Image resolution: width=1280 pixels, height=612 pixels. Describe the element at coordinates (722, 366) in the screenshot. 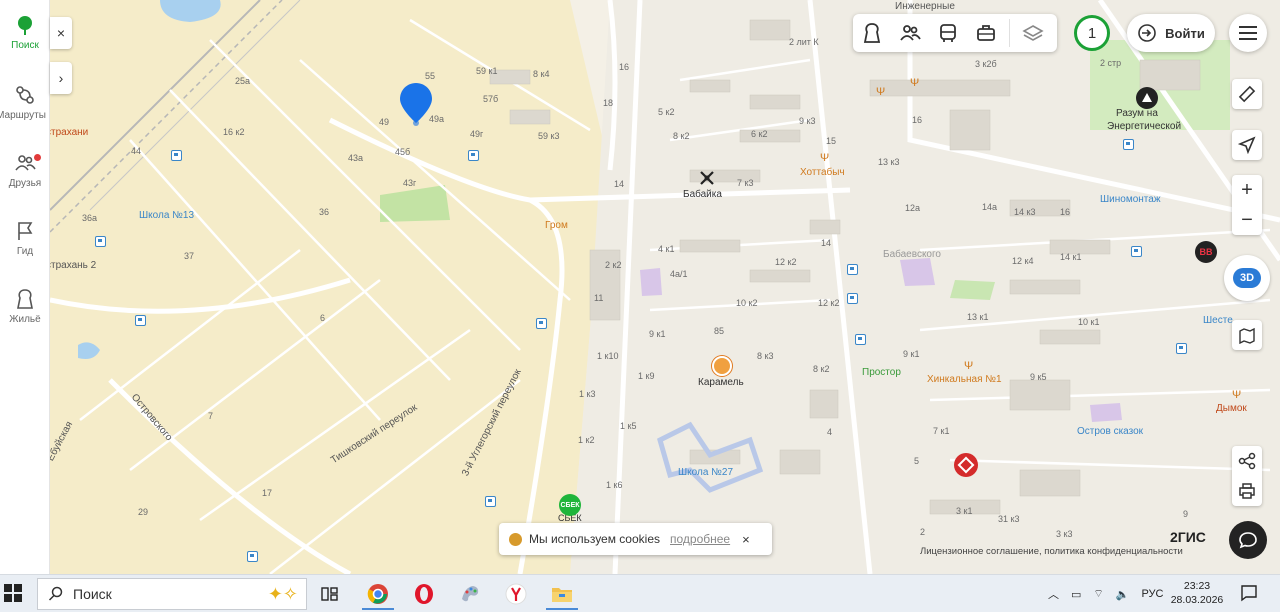

I see `poi-karamel-icon` at that location.